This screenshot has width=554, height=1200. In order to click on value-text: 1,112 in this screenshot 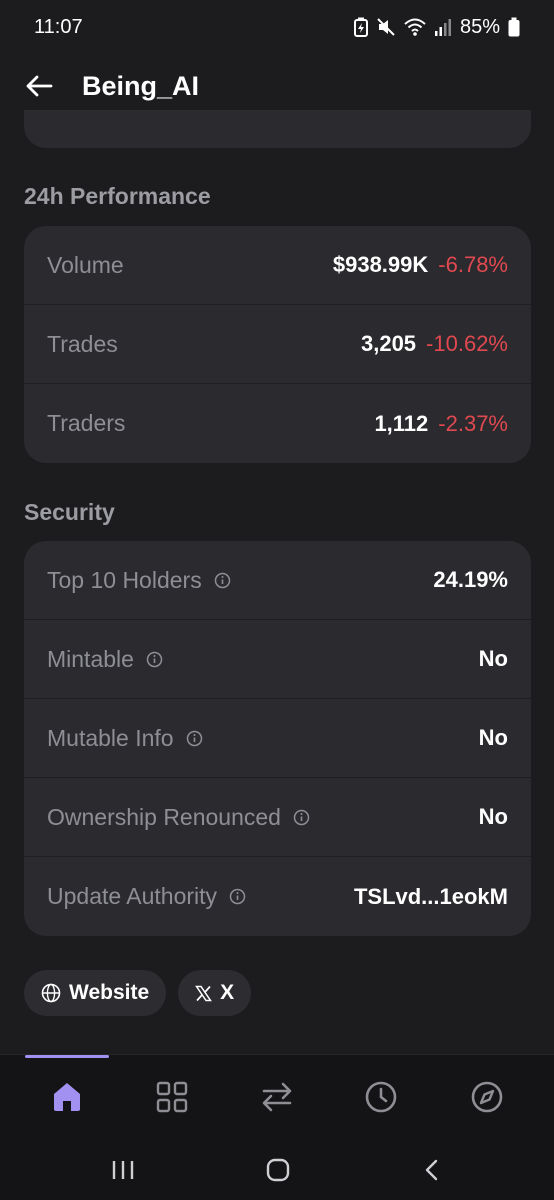, I will do `click(401, 423)`.